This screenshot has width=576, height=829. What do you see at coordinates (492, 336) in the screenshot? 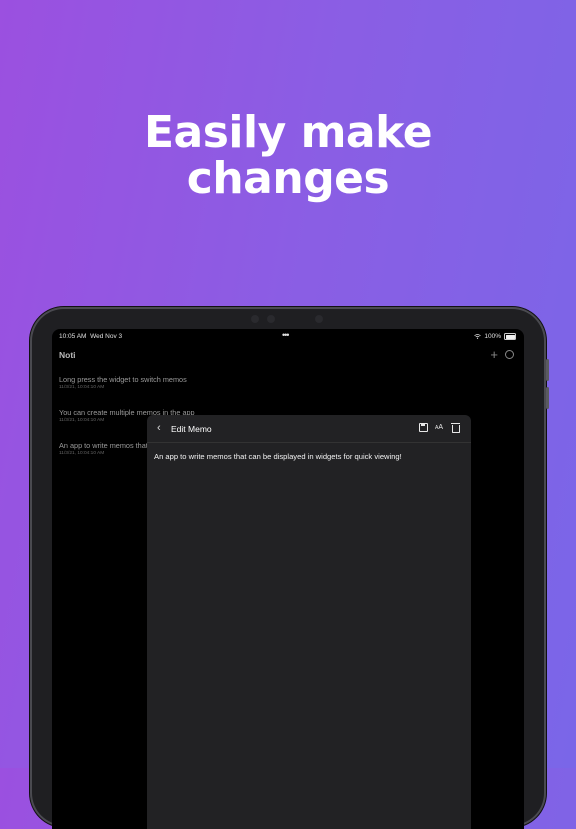
I see `battery-percent: 100%` at bounding box center [492, 336].